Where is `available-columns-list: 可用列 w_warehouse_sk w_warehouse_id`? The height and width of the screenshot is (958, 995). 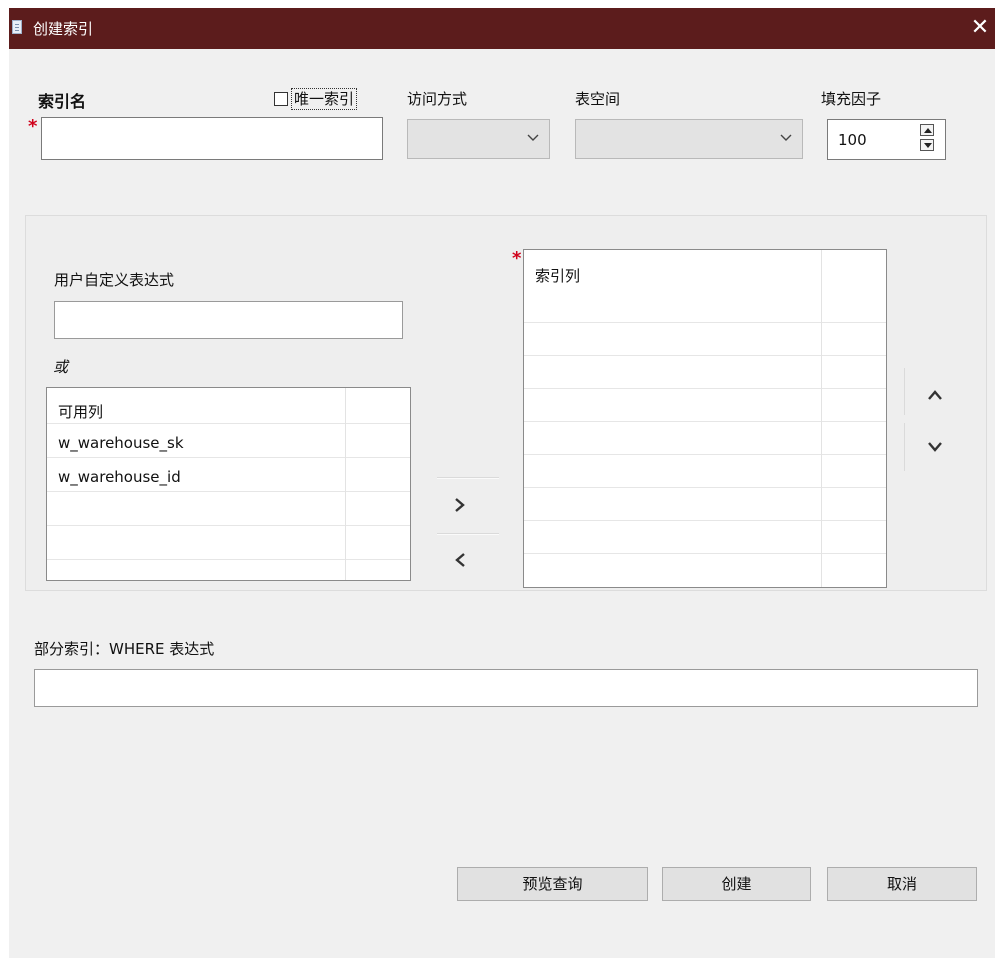
available-columns-list: 可用列 w_warehouse_sk w_warehouse_id is located at coordinates (228, 484).